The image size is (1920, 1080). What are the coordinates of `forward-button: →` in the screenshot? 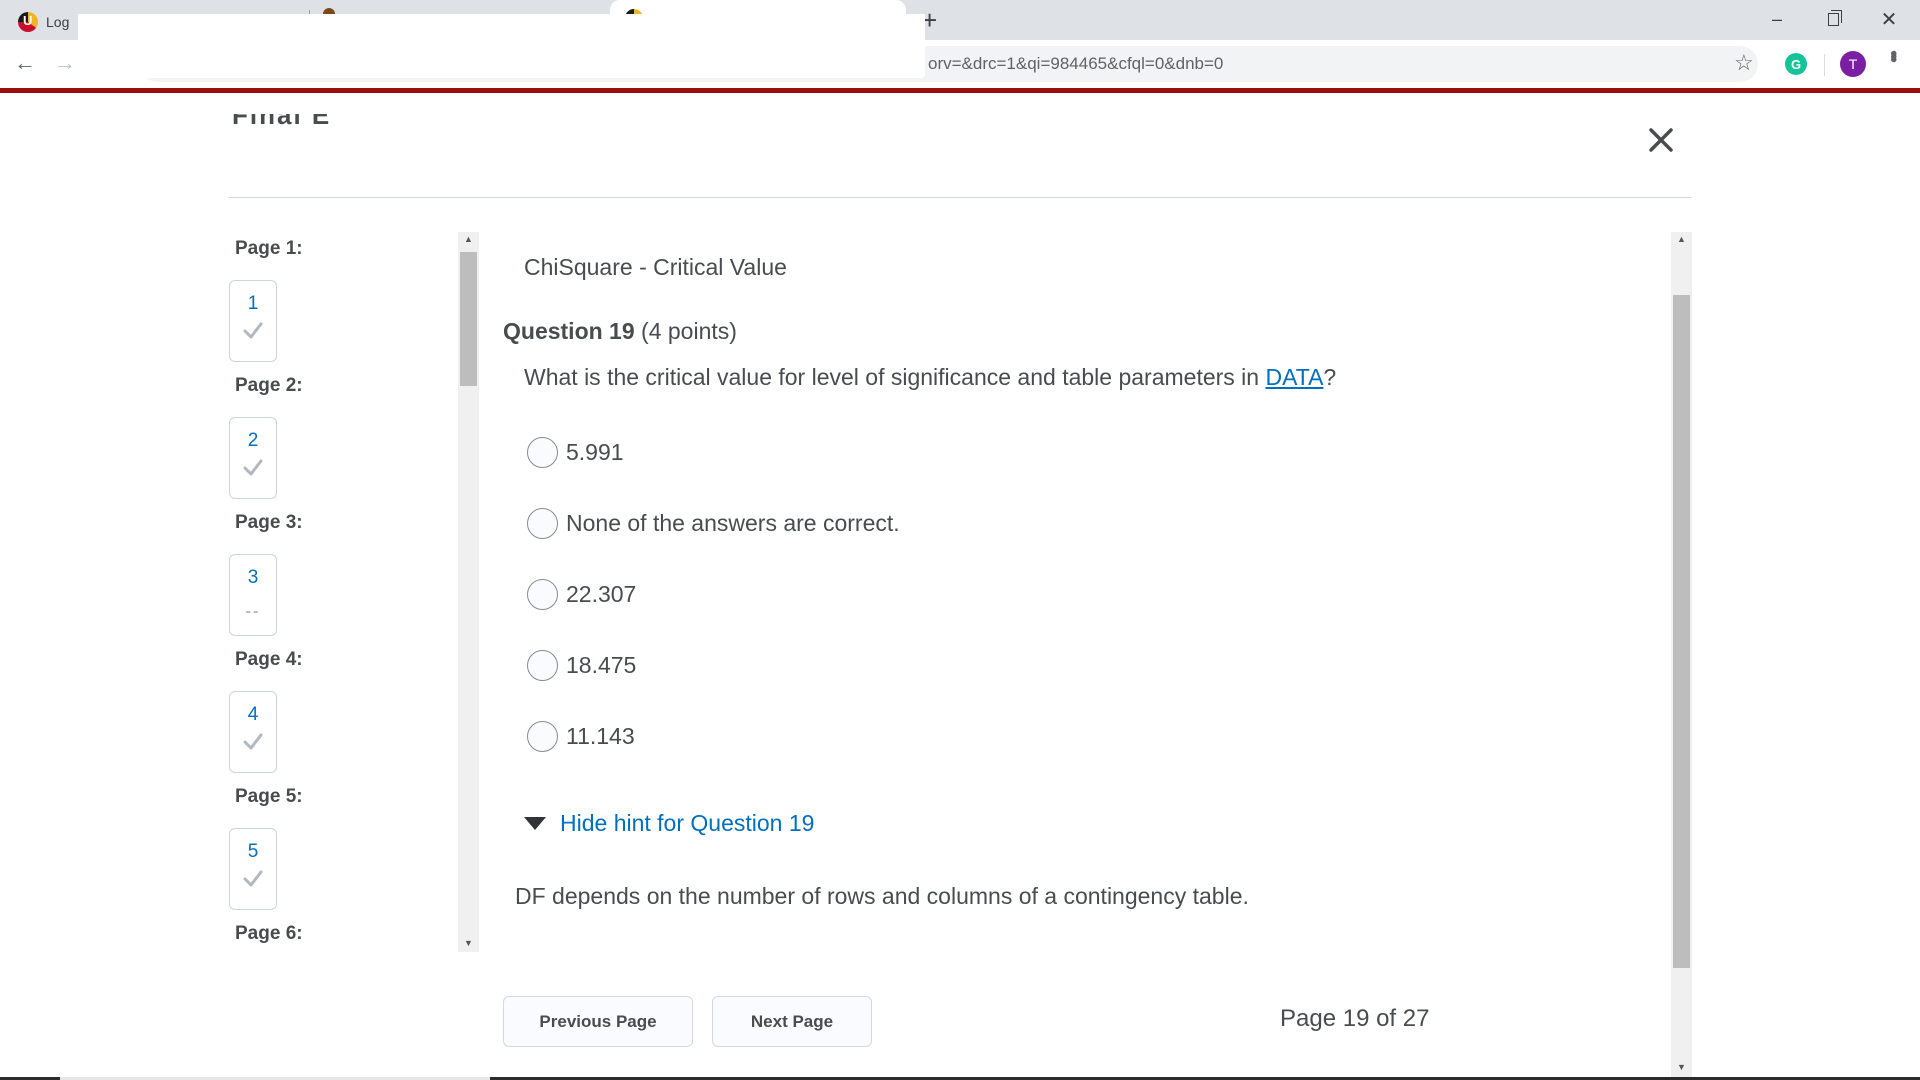 It's located at (65, 63).